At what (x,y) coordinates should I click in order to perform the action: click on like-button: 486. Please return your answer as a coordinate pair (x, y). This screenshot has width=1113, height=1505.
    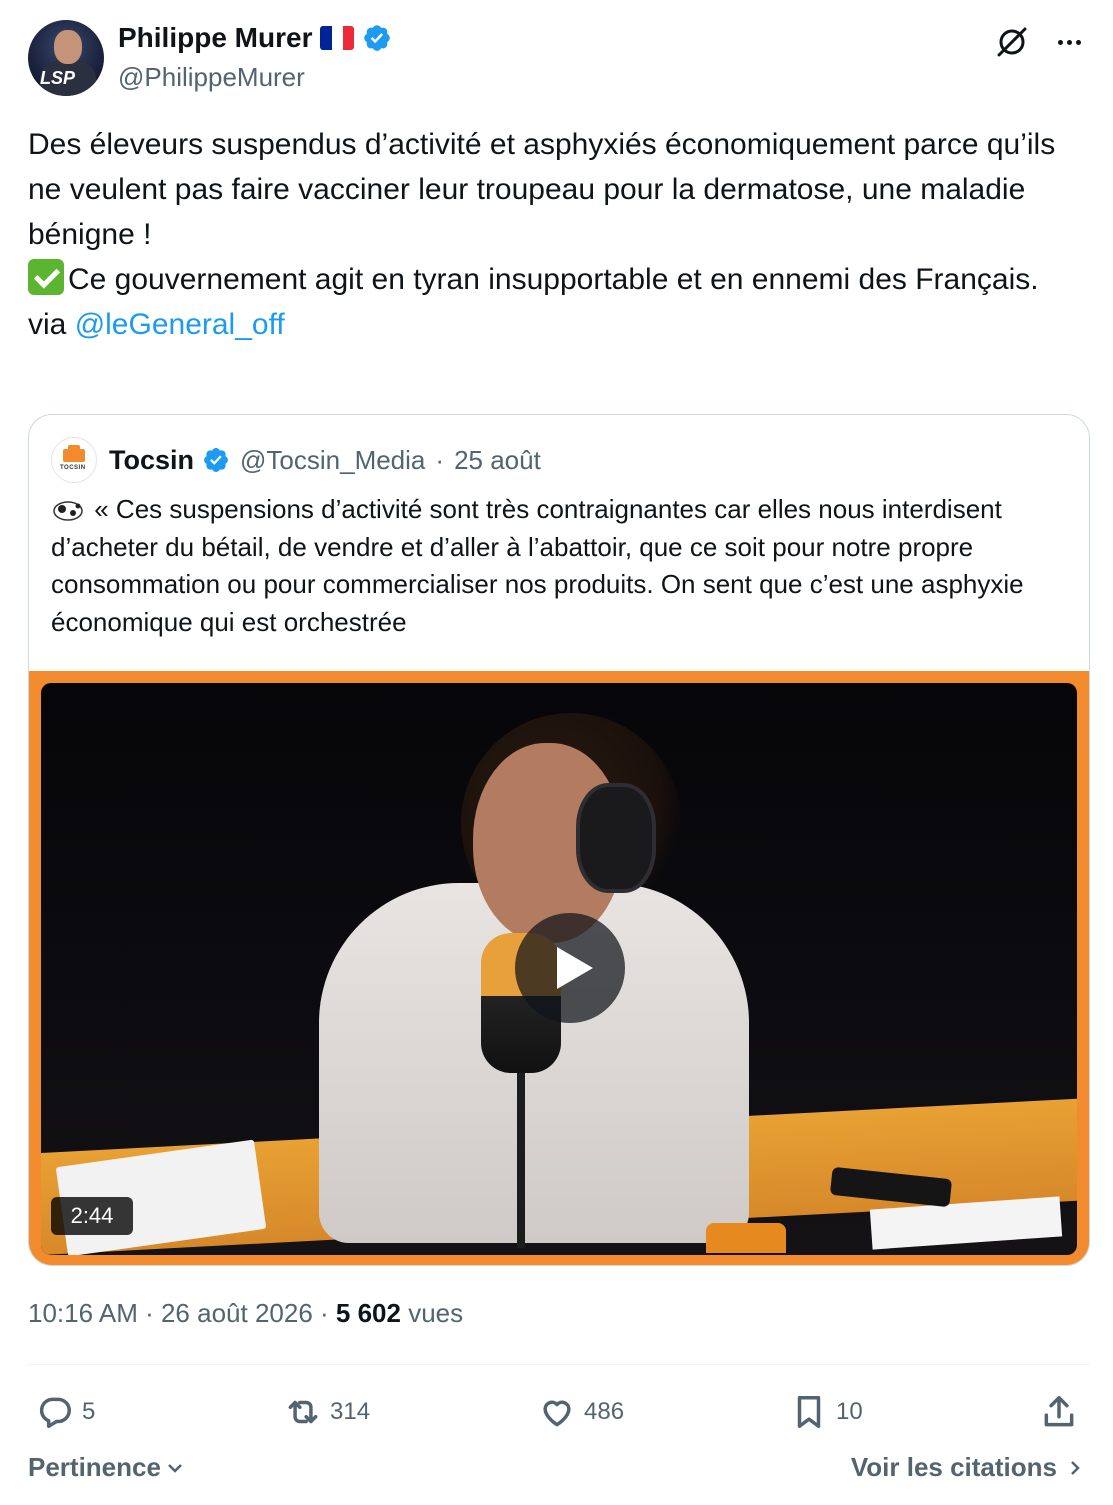
    Looking at the image, I should click on (581, 1412).